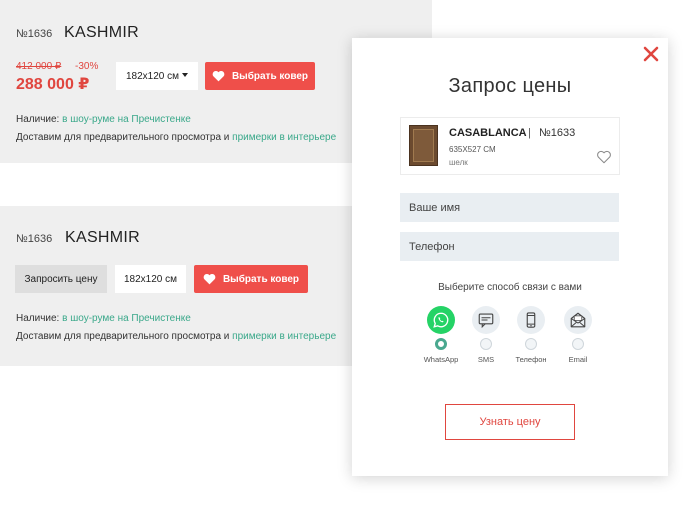  What do you see at coordinates (488, 133) in the screenshot?
I see `product-name: CASABLANCA` at bounding box center [488, 133].